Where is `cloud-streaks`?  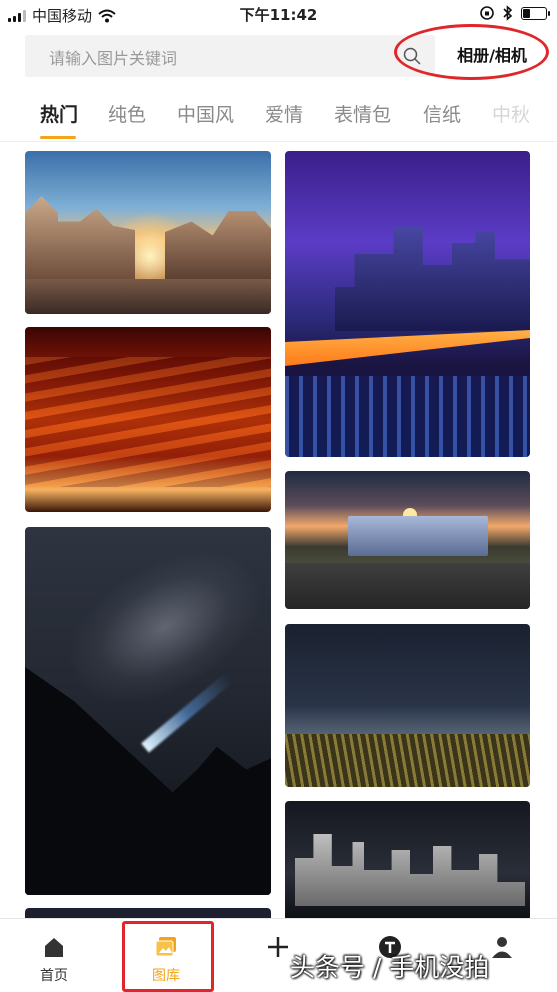
cloud-streaks is located at coordinates (148, 422).